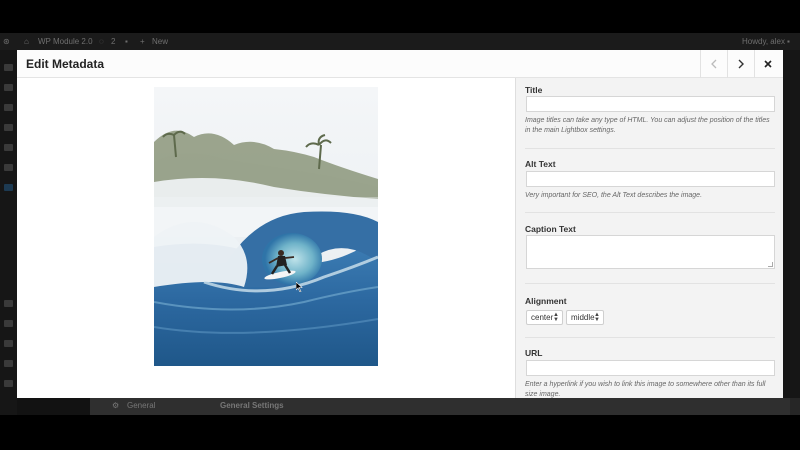  I want to click on home-icon: ⌂, so click(26, 41).